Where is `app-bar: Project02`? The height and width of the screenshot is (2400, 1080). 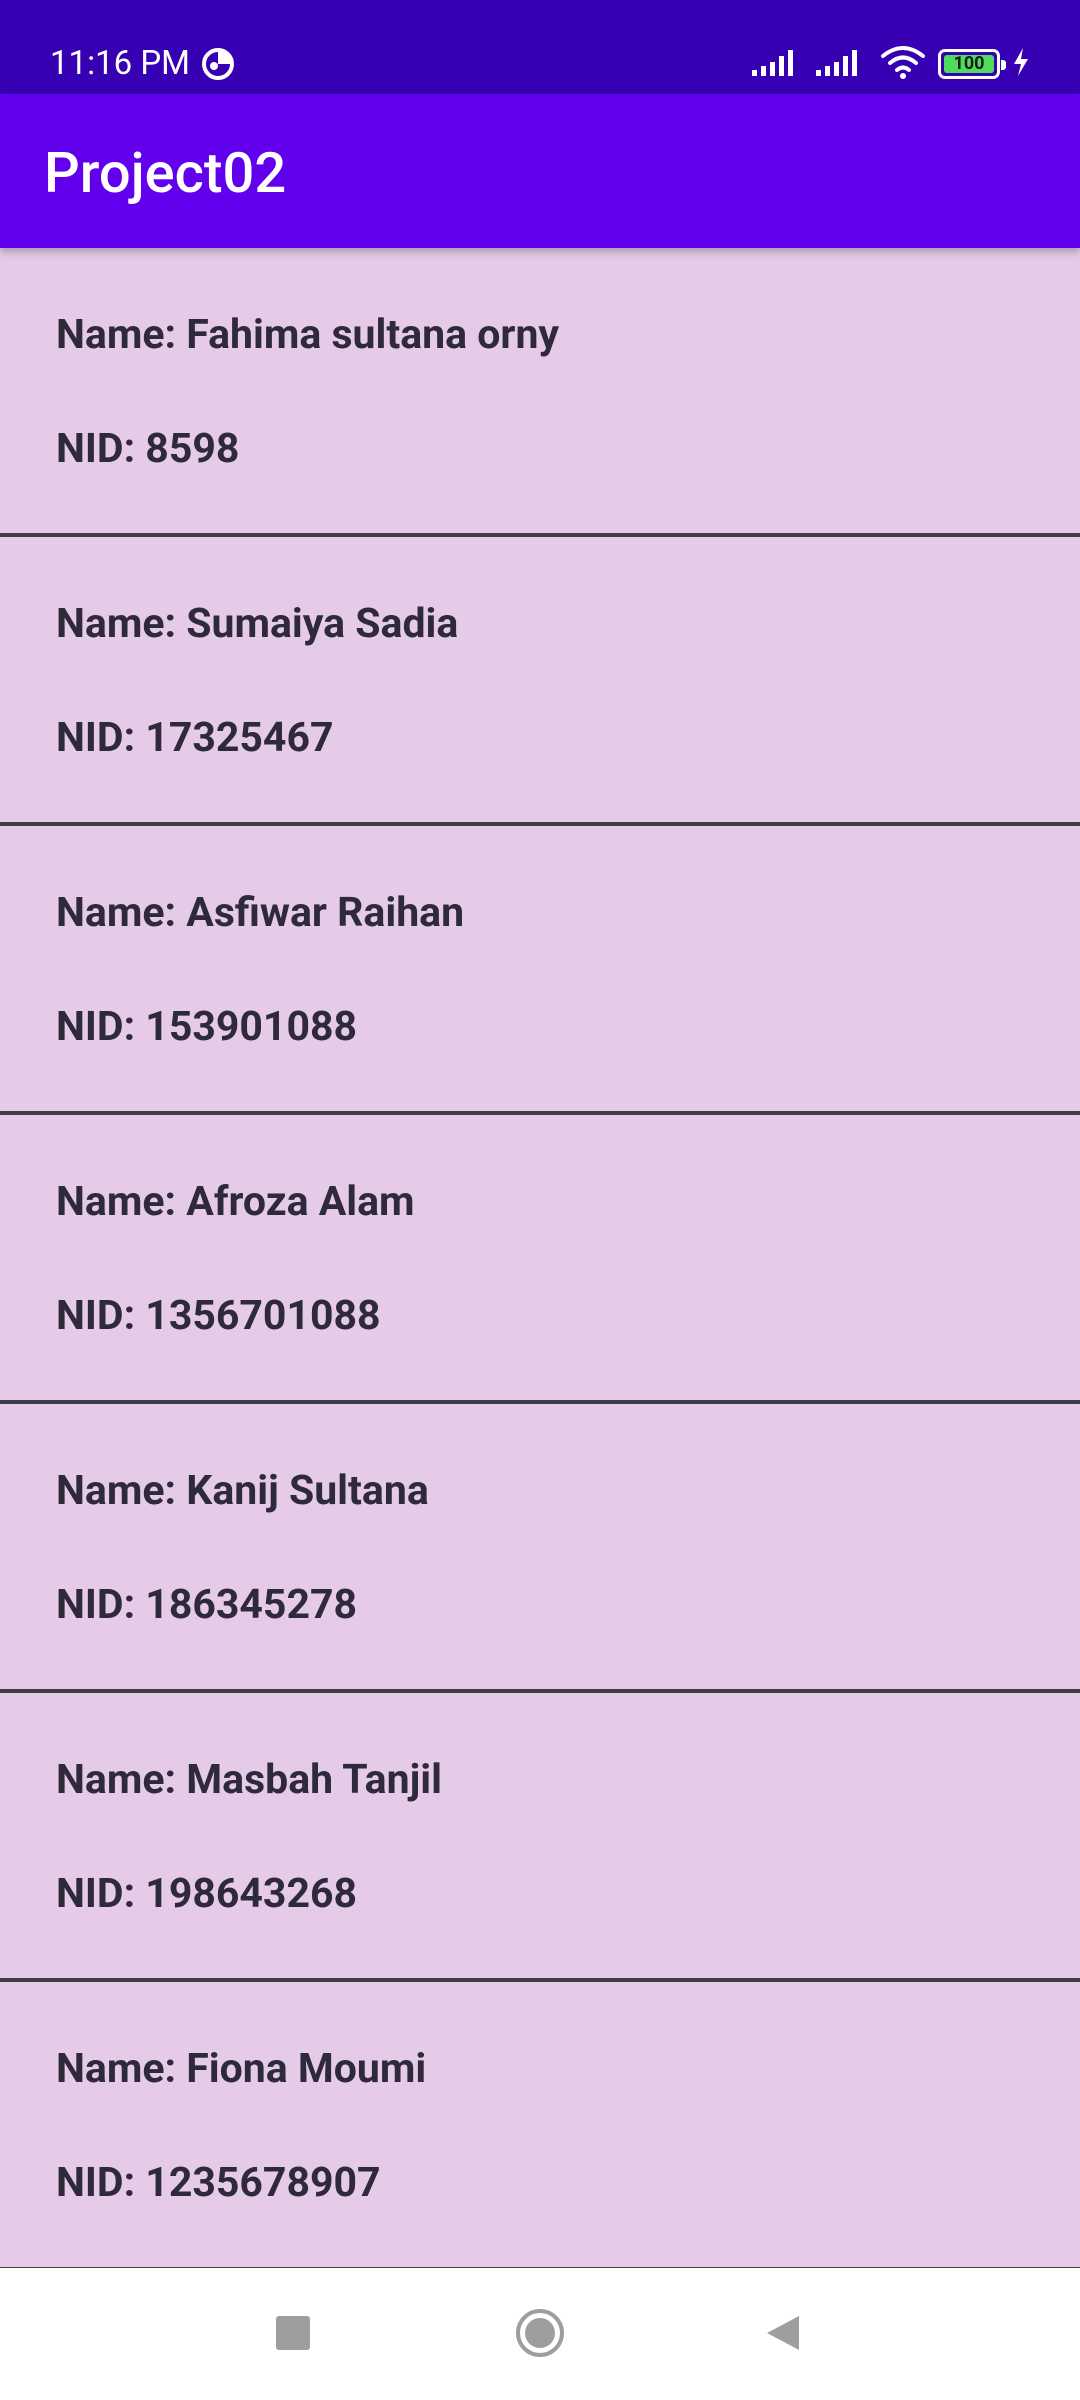
app-bar: Project02 is located at coordinates (540, 171).